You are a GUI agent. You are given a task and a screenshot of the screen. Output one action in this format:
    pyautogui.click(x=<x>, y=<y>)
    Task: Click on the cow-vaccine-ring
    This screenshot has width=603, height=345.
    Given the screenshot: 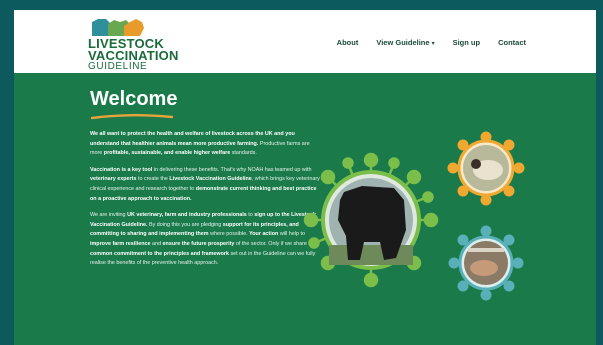 What is the action you would take?
    pyautogui.click(x=371, y=220)
    